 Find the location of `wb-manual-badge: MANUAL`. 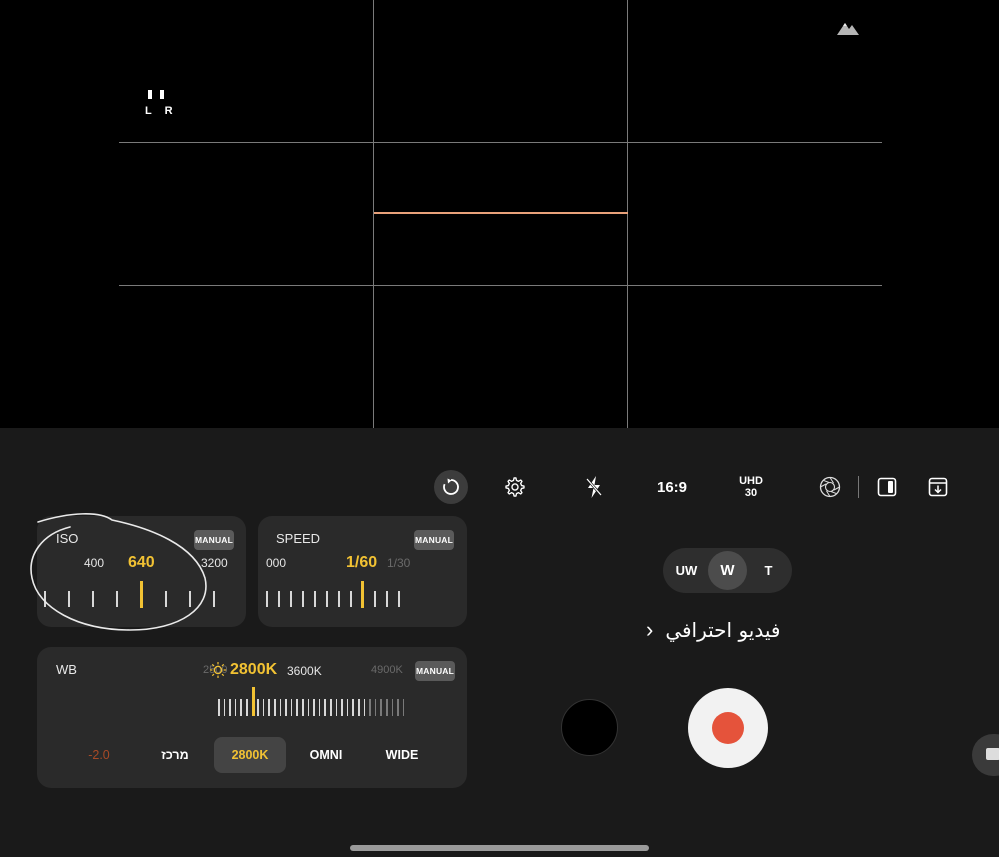

wb-manual-badge: MANUAL is located at coordinates (435, 671).